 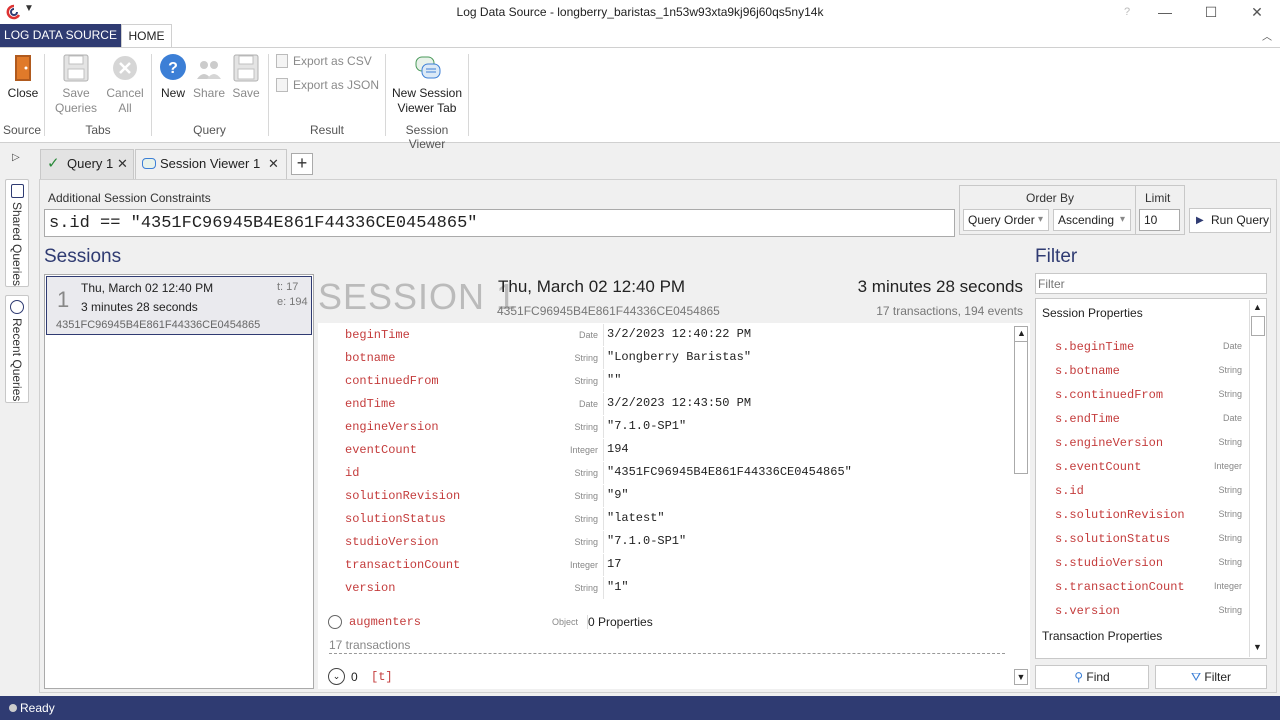 What do you see at coordinates (1211, 677) in the screenshot?
I see `filter-button: ⛛ Filter` at bounding box center [1211, 677].